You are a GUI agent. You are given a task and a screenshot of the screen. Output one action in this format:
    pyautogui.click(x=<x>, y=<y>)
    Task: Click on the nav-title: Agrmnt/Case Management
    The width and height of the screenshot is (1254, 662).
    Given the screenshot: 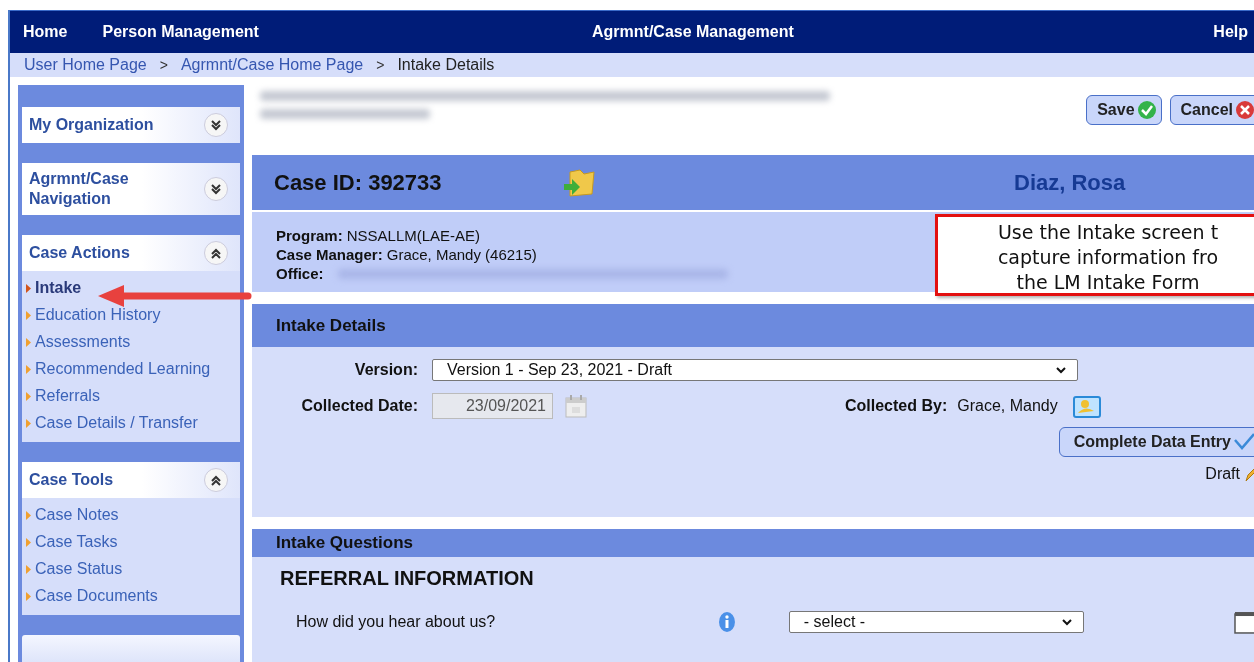 What is the action you would take?
    pyautogui.click(x=693, y=32)
    